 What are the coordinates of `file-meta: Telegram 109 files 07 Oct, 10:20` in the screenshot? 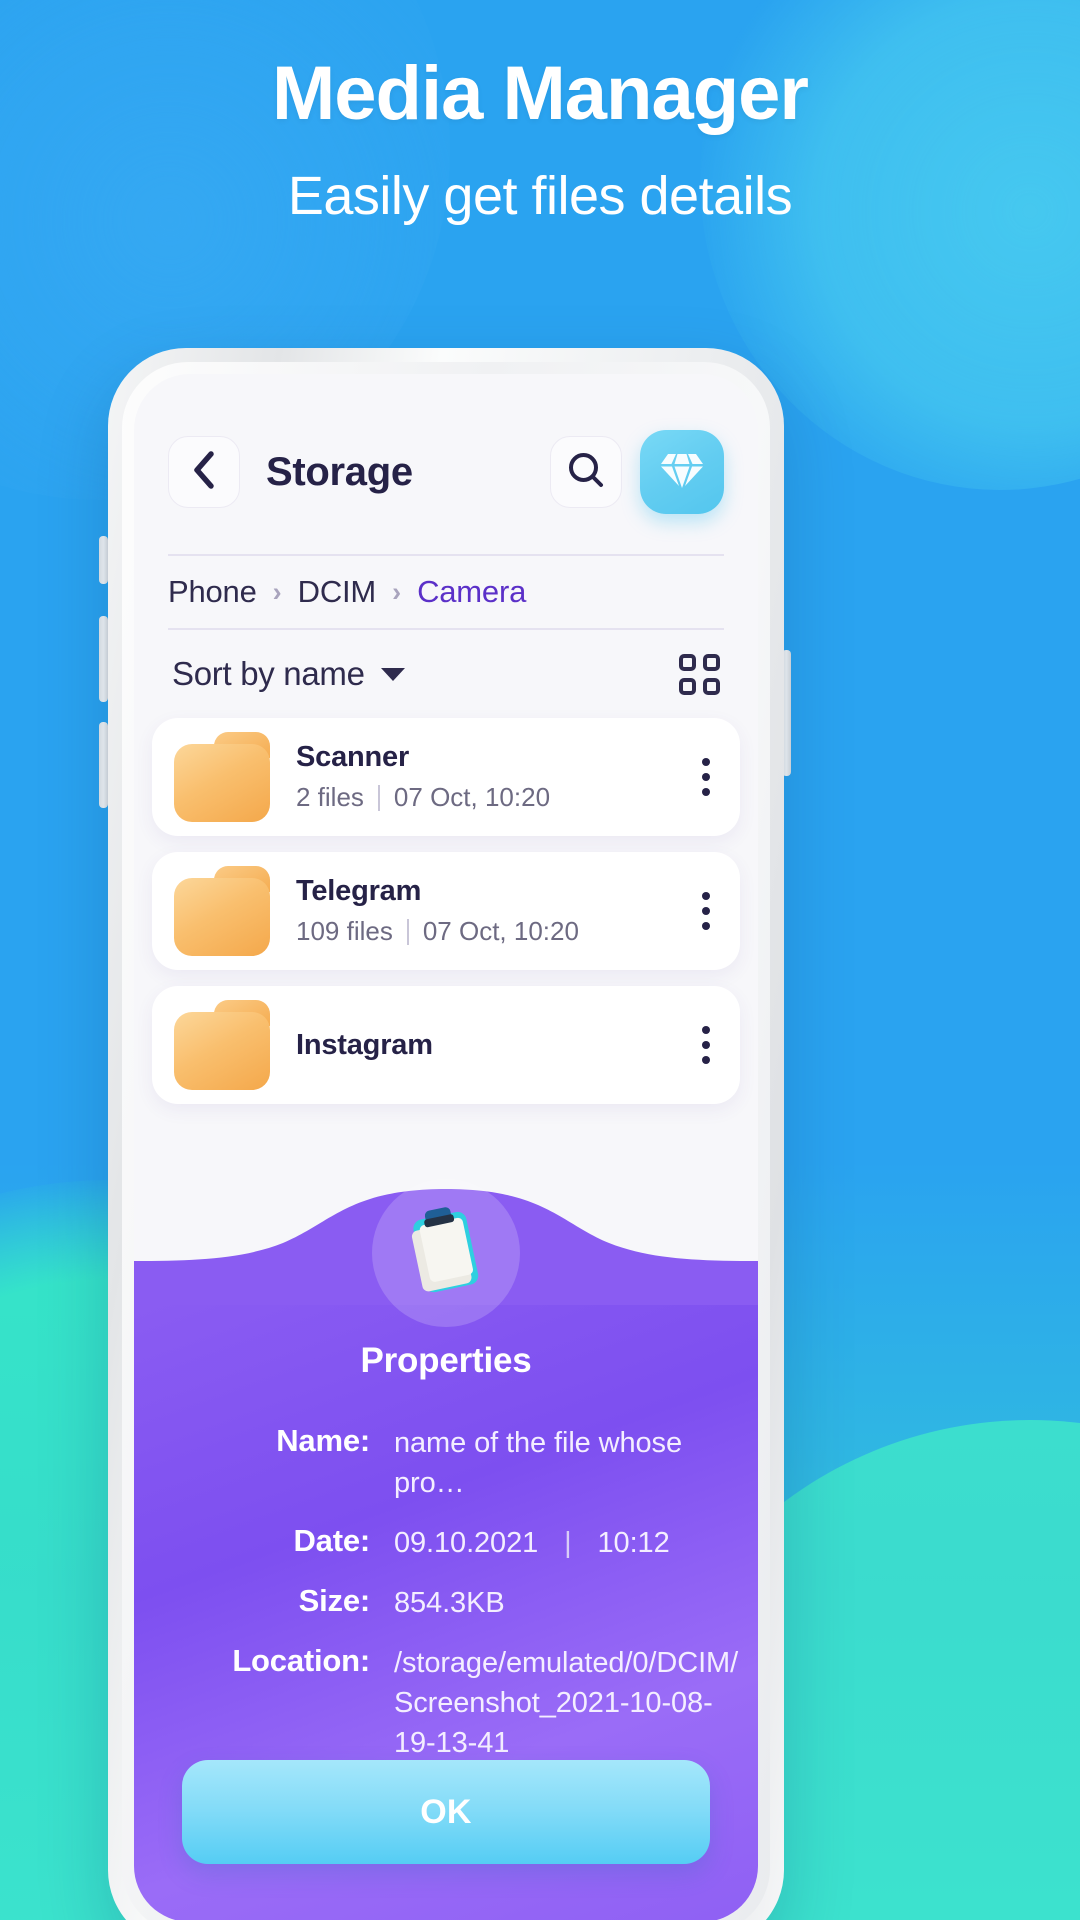 It's located at (499, 911).